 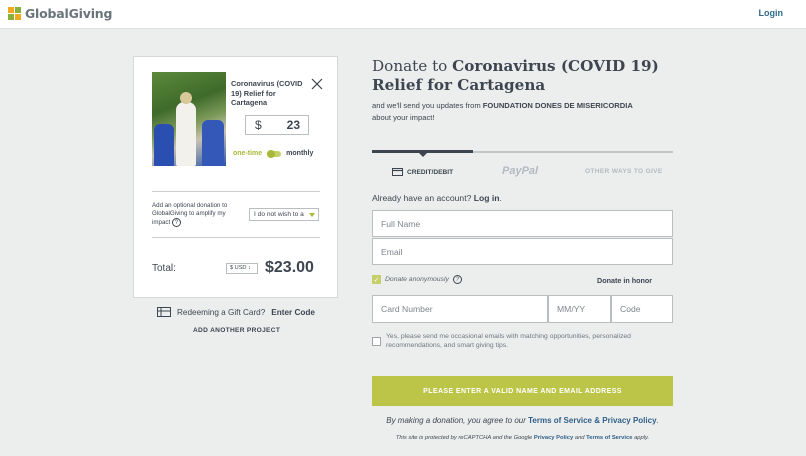 What do you see at coordinates (460, 309) in the screenshot?
I see `card-number-field: Card Number` at bounding box center [460, 309].